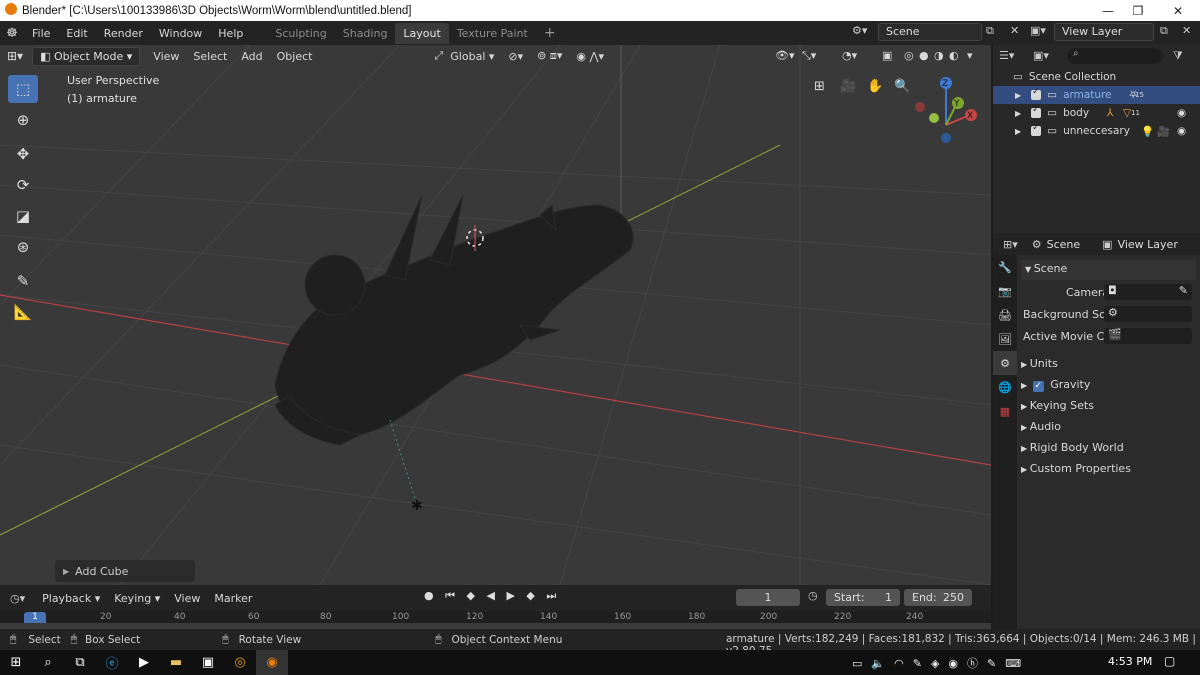  I want to click on active-movie-clip-field: 🎬, so click(1148, 336).